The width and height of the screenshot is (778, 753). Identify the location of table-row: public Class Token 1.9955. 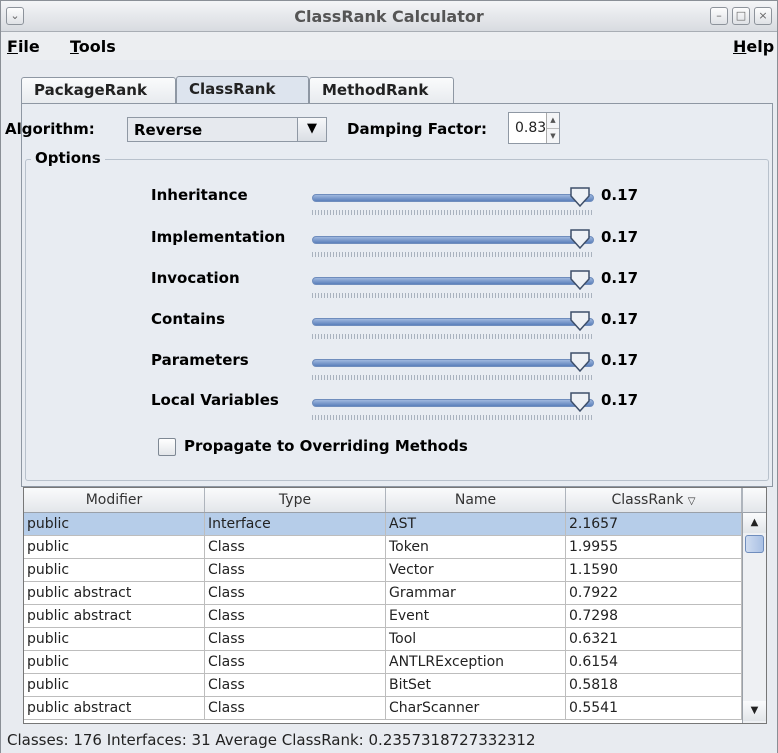
(383, 547).